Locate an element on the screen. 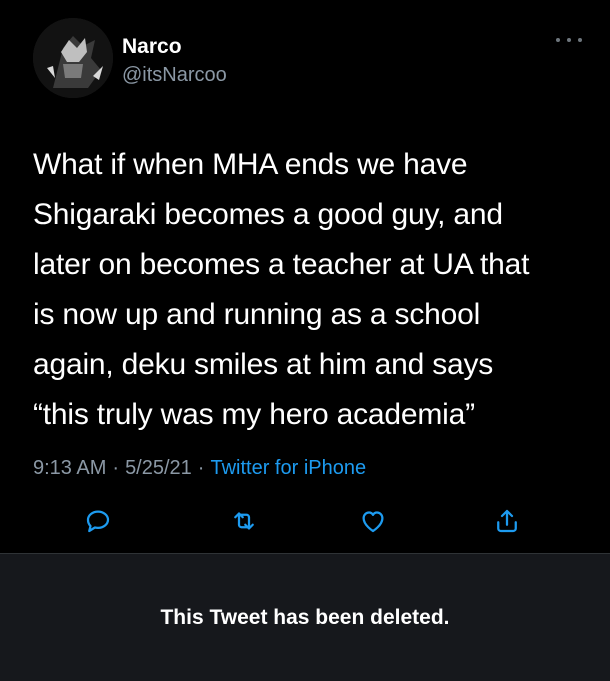 This screenshot has width=610, height=681. tweet-text-line: again, deku smiles at him and says is located at coordinates (263, 364).